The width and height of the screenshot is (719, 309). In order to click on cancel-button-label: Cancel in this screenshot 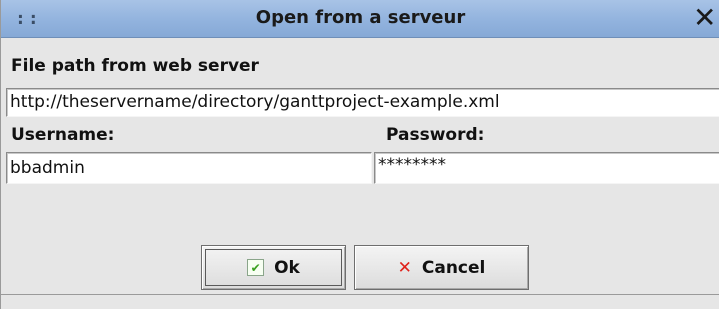, I will do `click(453, 267)`.